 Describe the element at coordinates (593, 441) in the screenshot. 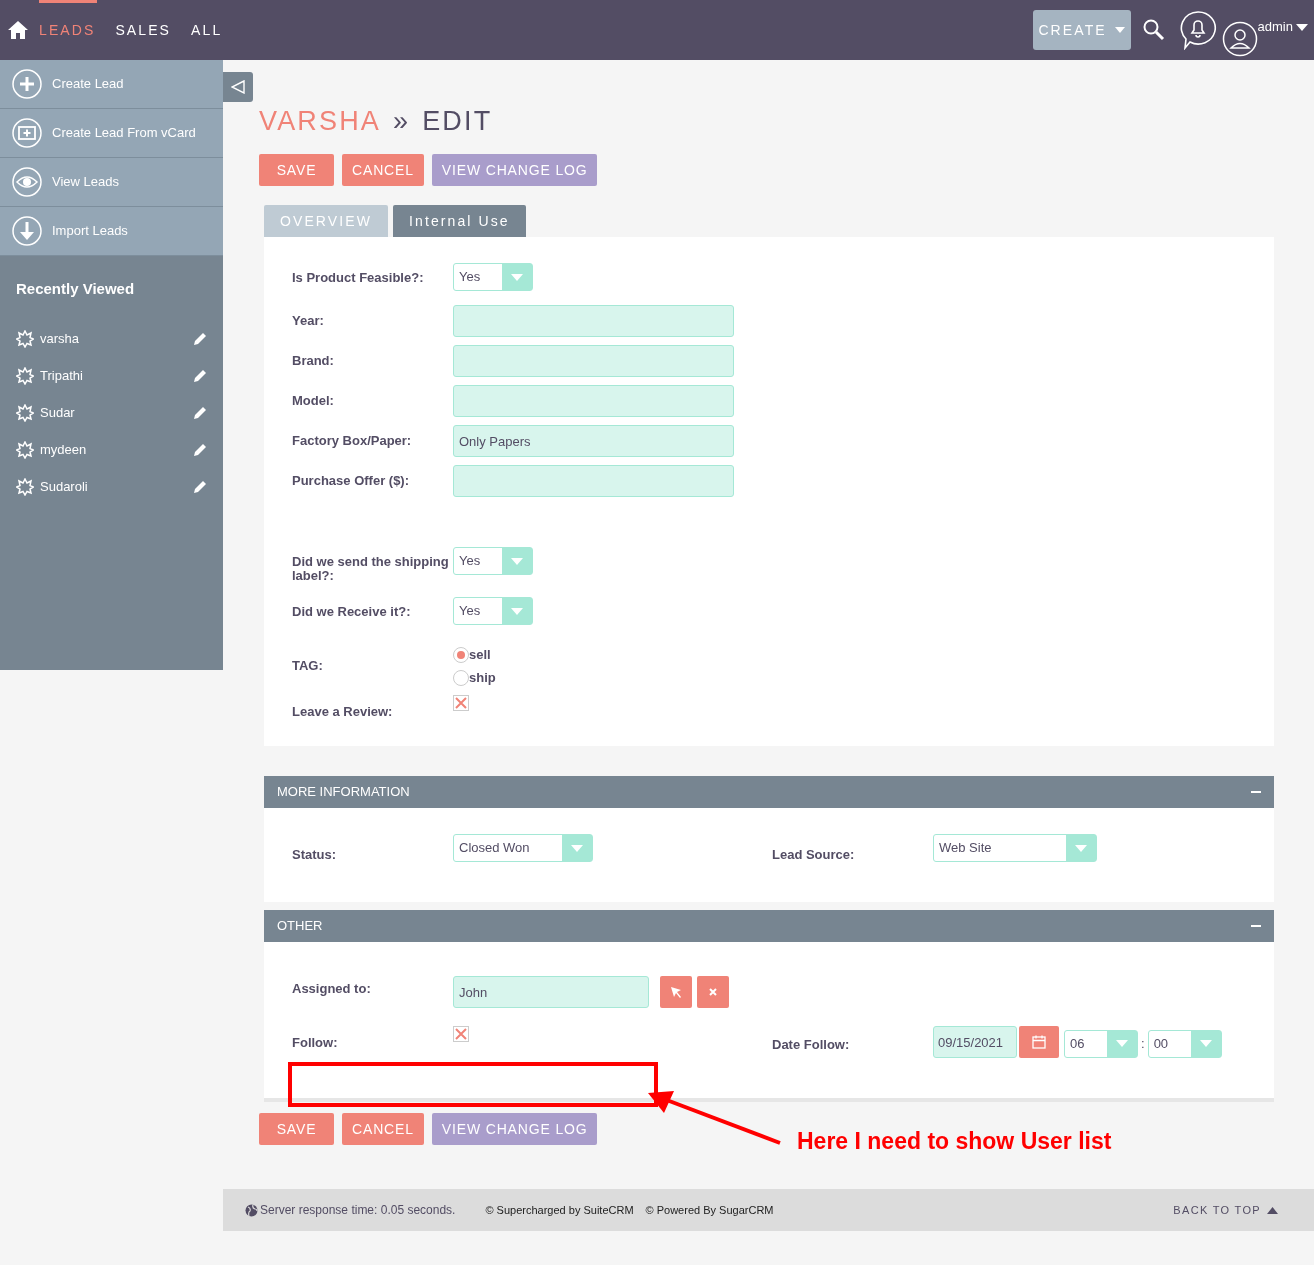

I see `text-field: Only Papers` at that location.